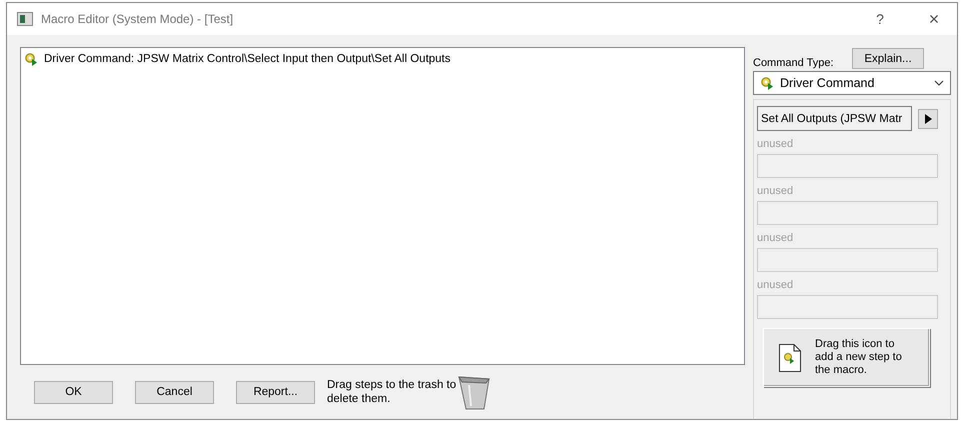 Image resolution: width=968 pixels, height=421 pixels. Describe the element at coordinates (834, 118) in the screenshot. I see `command-button: Set All Outputs (JPSW Matr` at that location.